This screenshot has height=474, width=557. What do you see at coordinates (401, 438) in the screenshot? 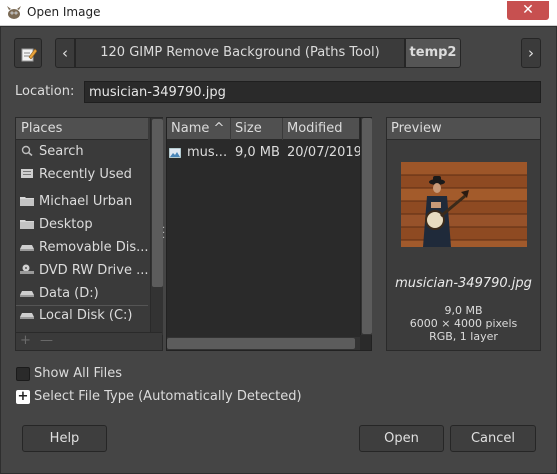
I see `open-button: Open` at bounding box center [401, 438].